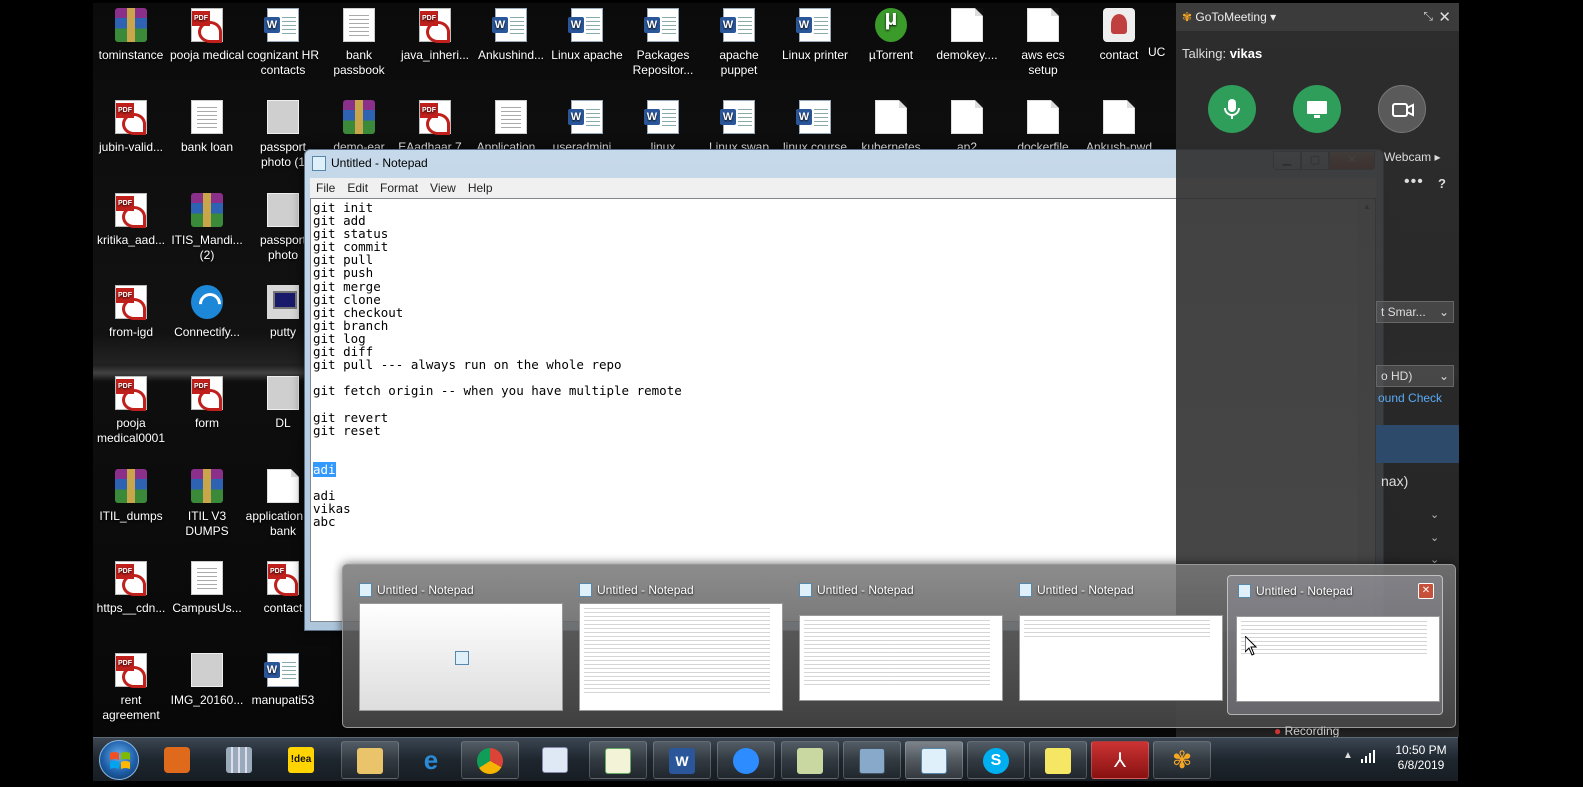 The height and width of the screenshot is (787, 1583). What do you see at coordinates (131, 35) in the screenshot?
I see `desktop-icon: tominstance` at bounding box center [131, 35].